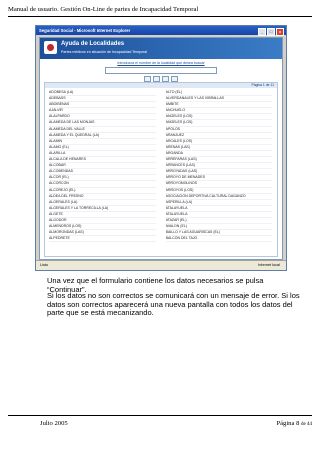 The height and width of the screenshot is (453, 320). Describe the element at coordinates (160, 415) in the screenshot. I see `footer-rule` at that location.